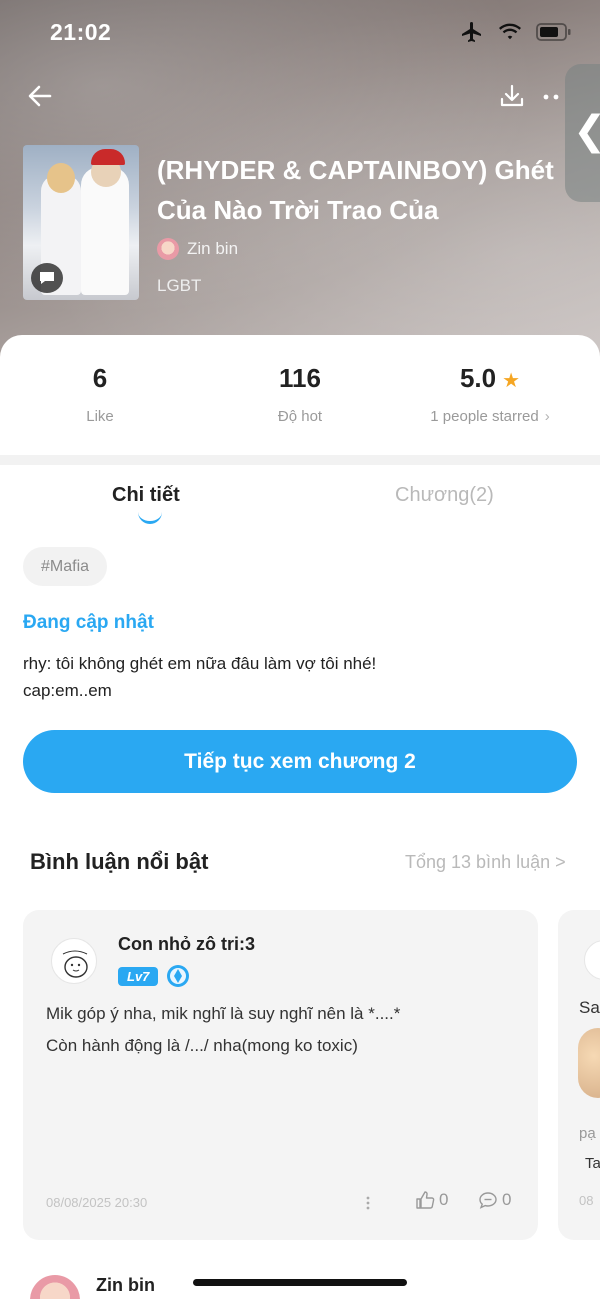 The width and height of the screenshot is (600, 1299). I want to click on cover-figure-head, so click(61, 178).